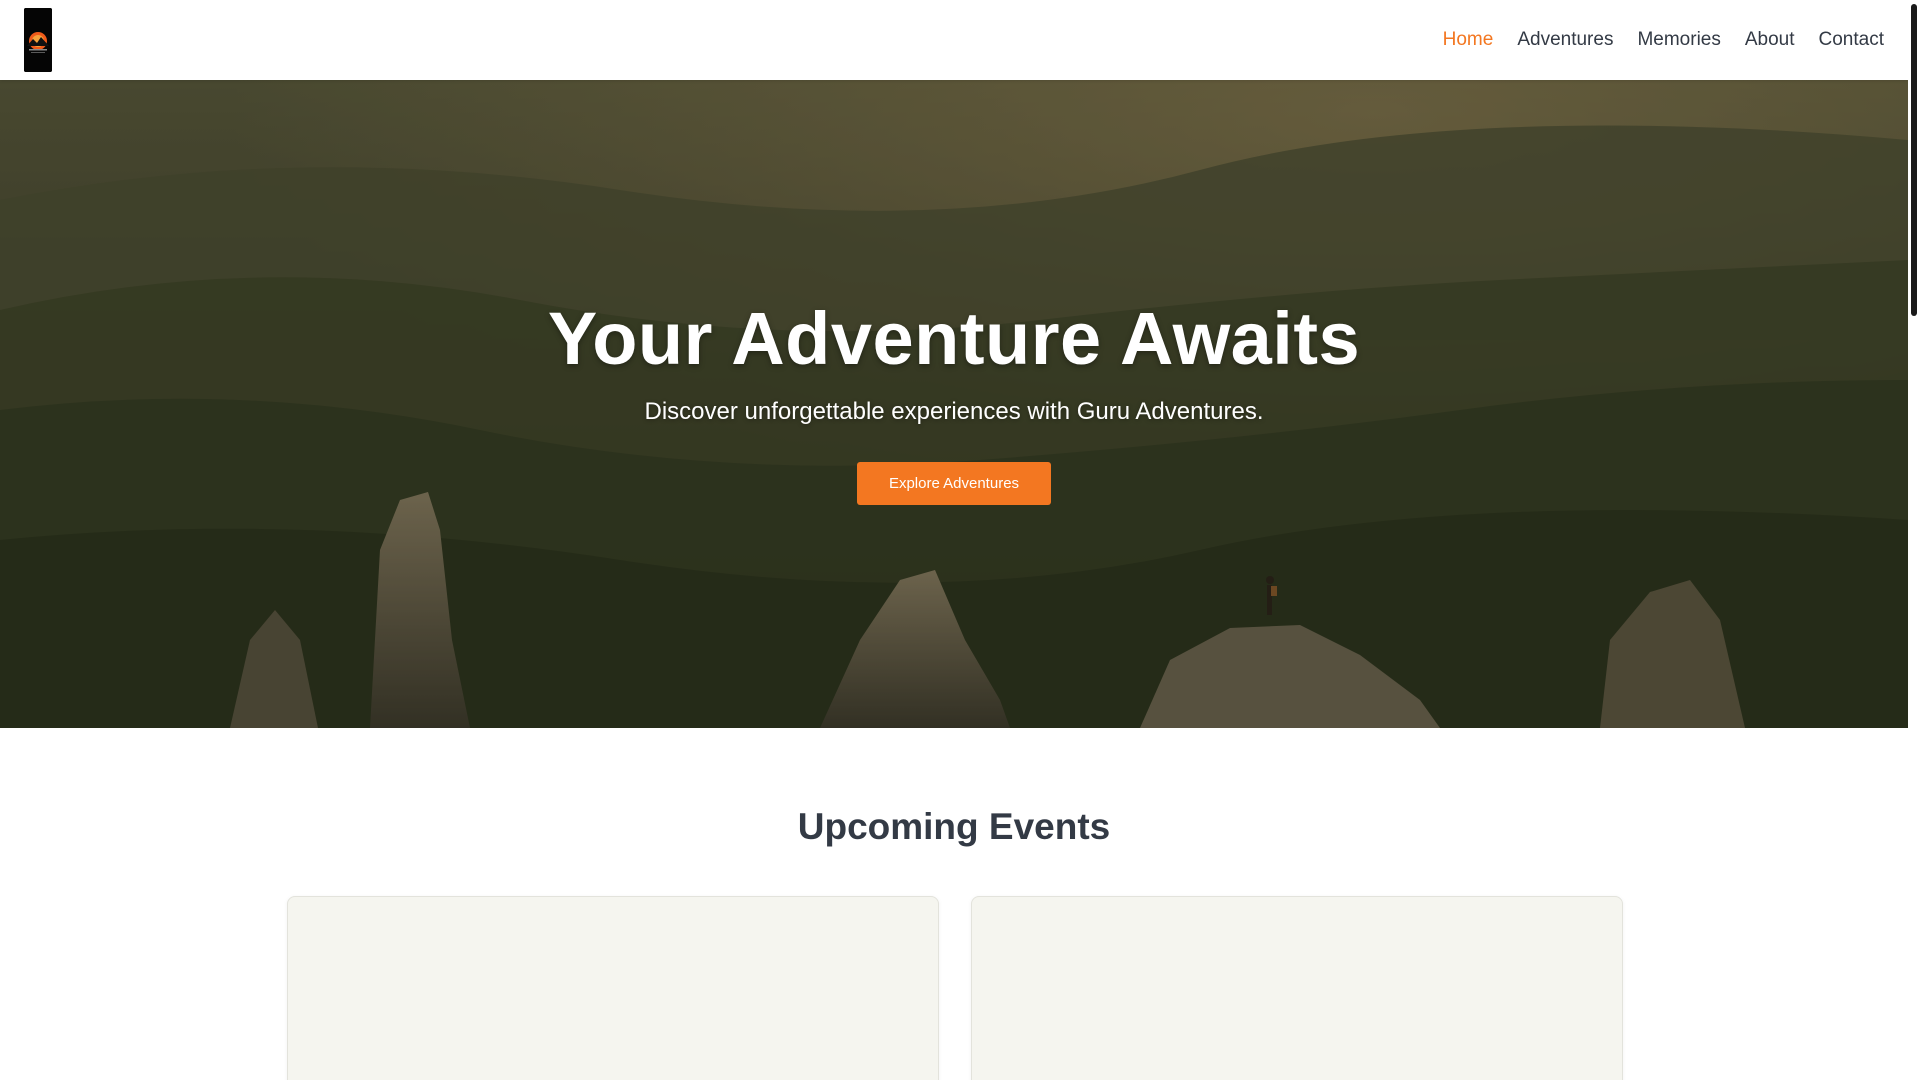 The width and height of the screenshot is (1920, 1080). I want to click on nav-home-link: Home, so click(1468, 40).